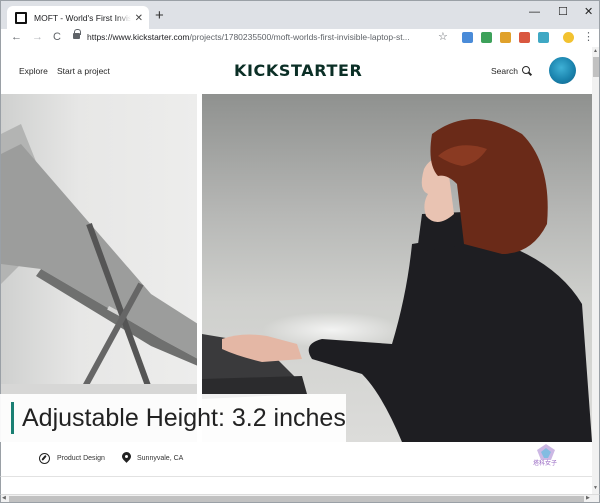  Describe the element at coordinates (139, 18) in the screenshot. I see `tab-close-icon: ✕` at that location.